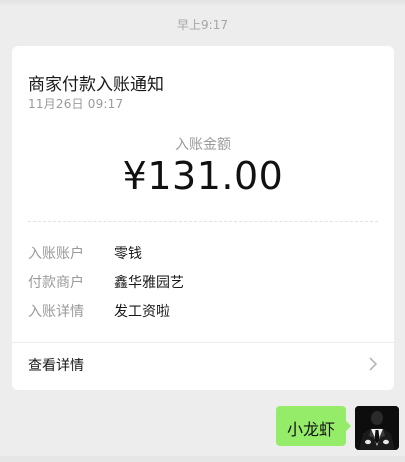 This screenshot has height=462, width=405. Describe the element at coordinates (373, 364) in the screenshot. I see `chevron-right-icon` at that location.